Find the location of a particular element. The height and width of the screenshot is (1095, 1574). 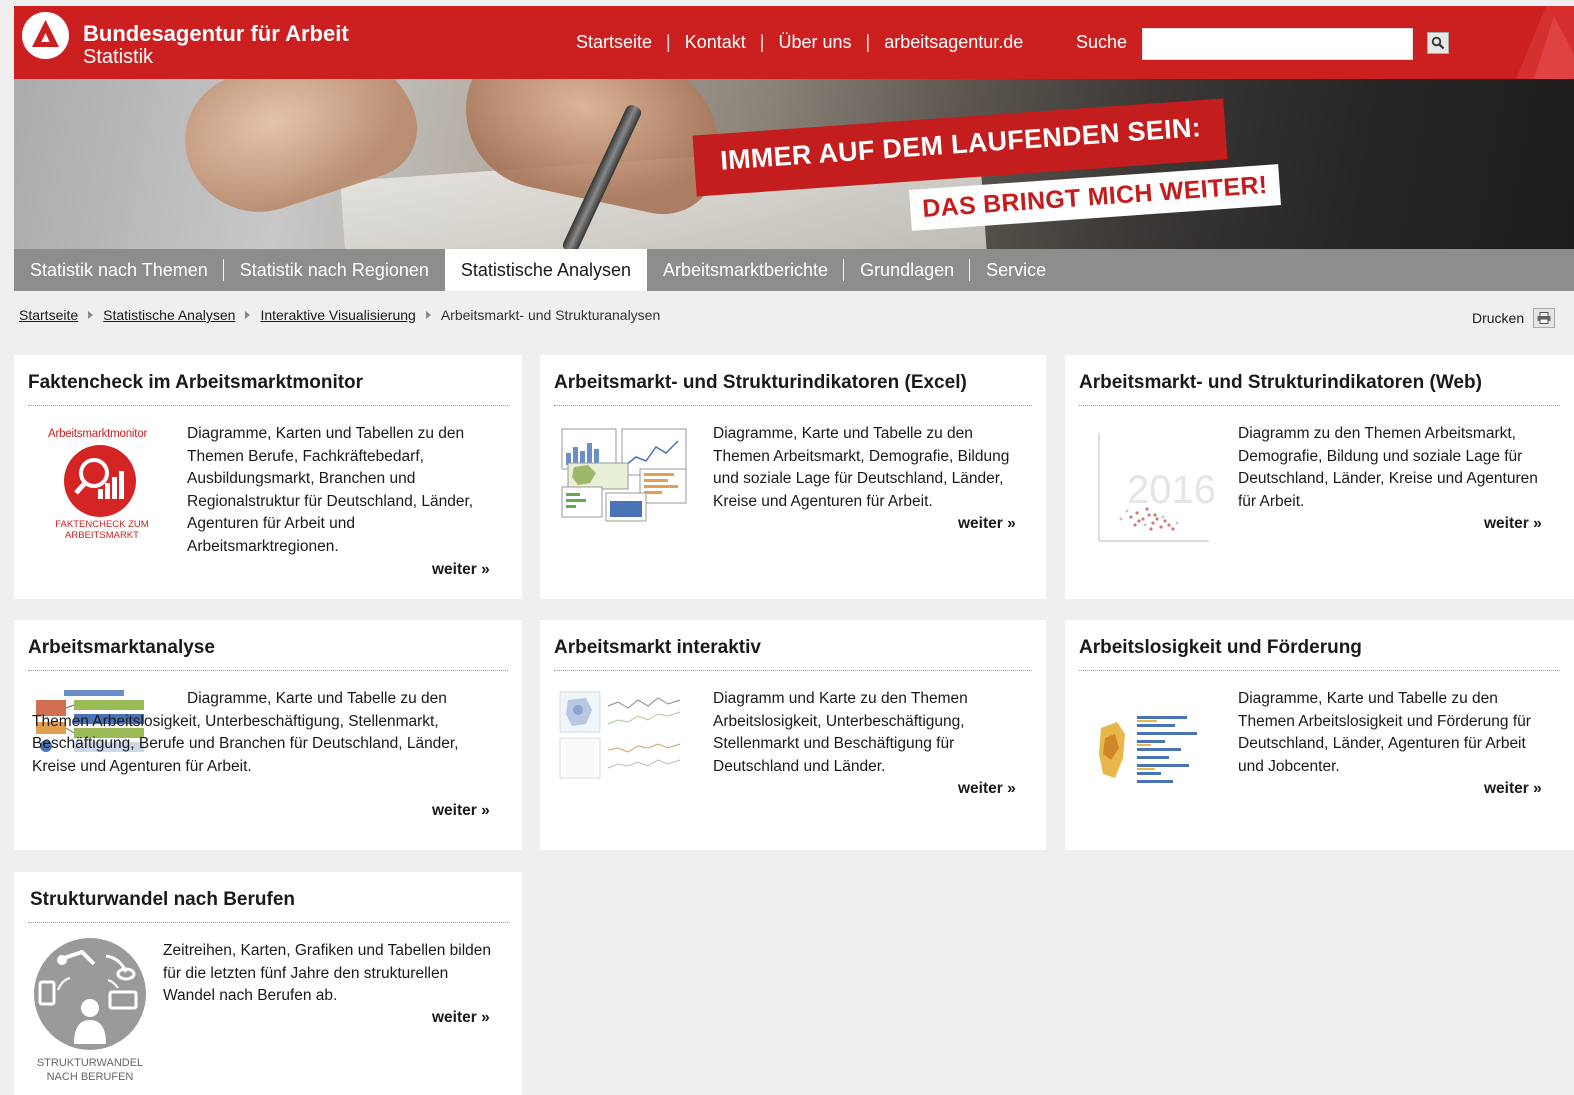

breadcrumb-interaktive-visualisierung: Interaktive Visualisierung is located at coordinates (337, 315).